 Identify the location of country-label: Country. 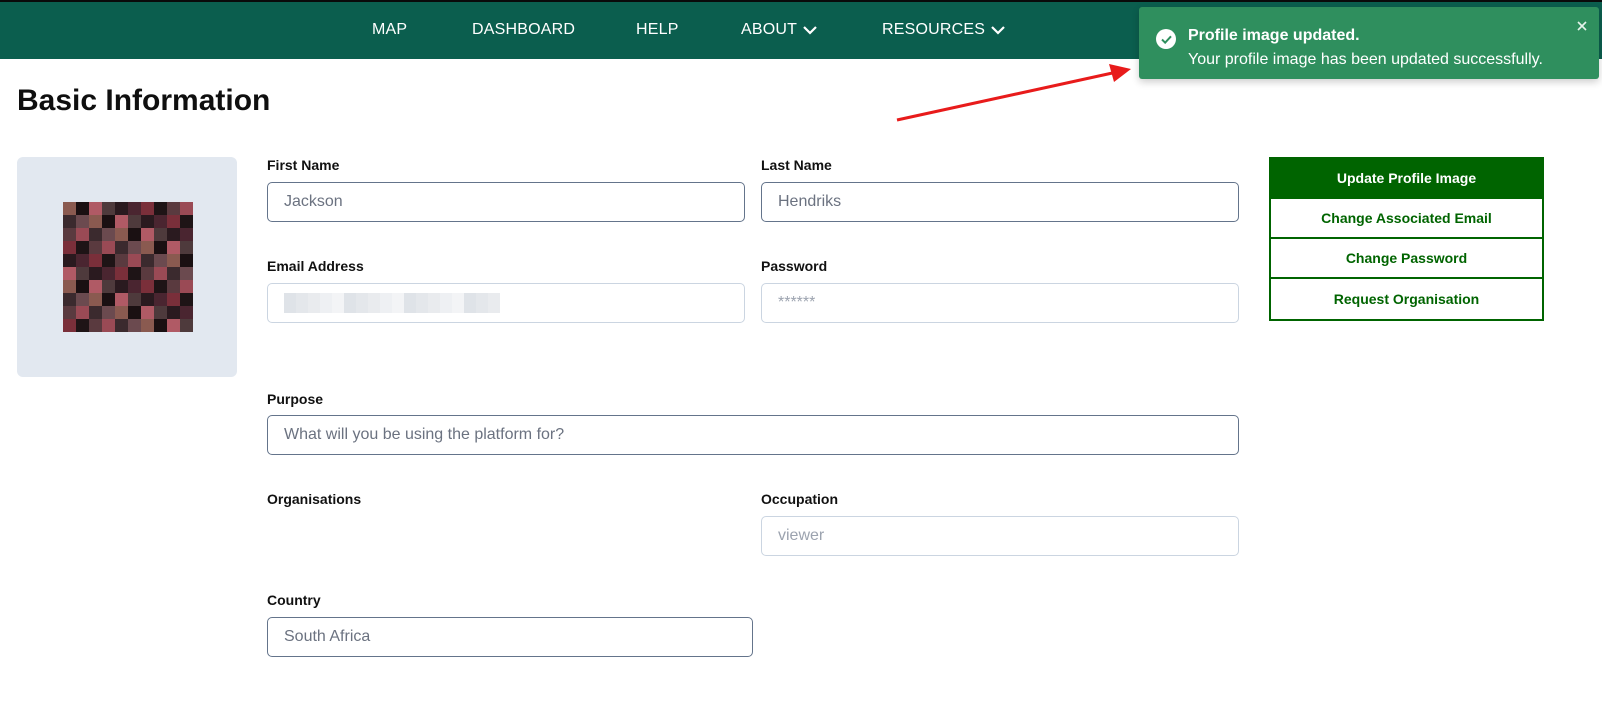
(294, 600).